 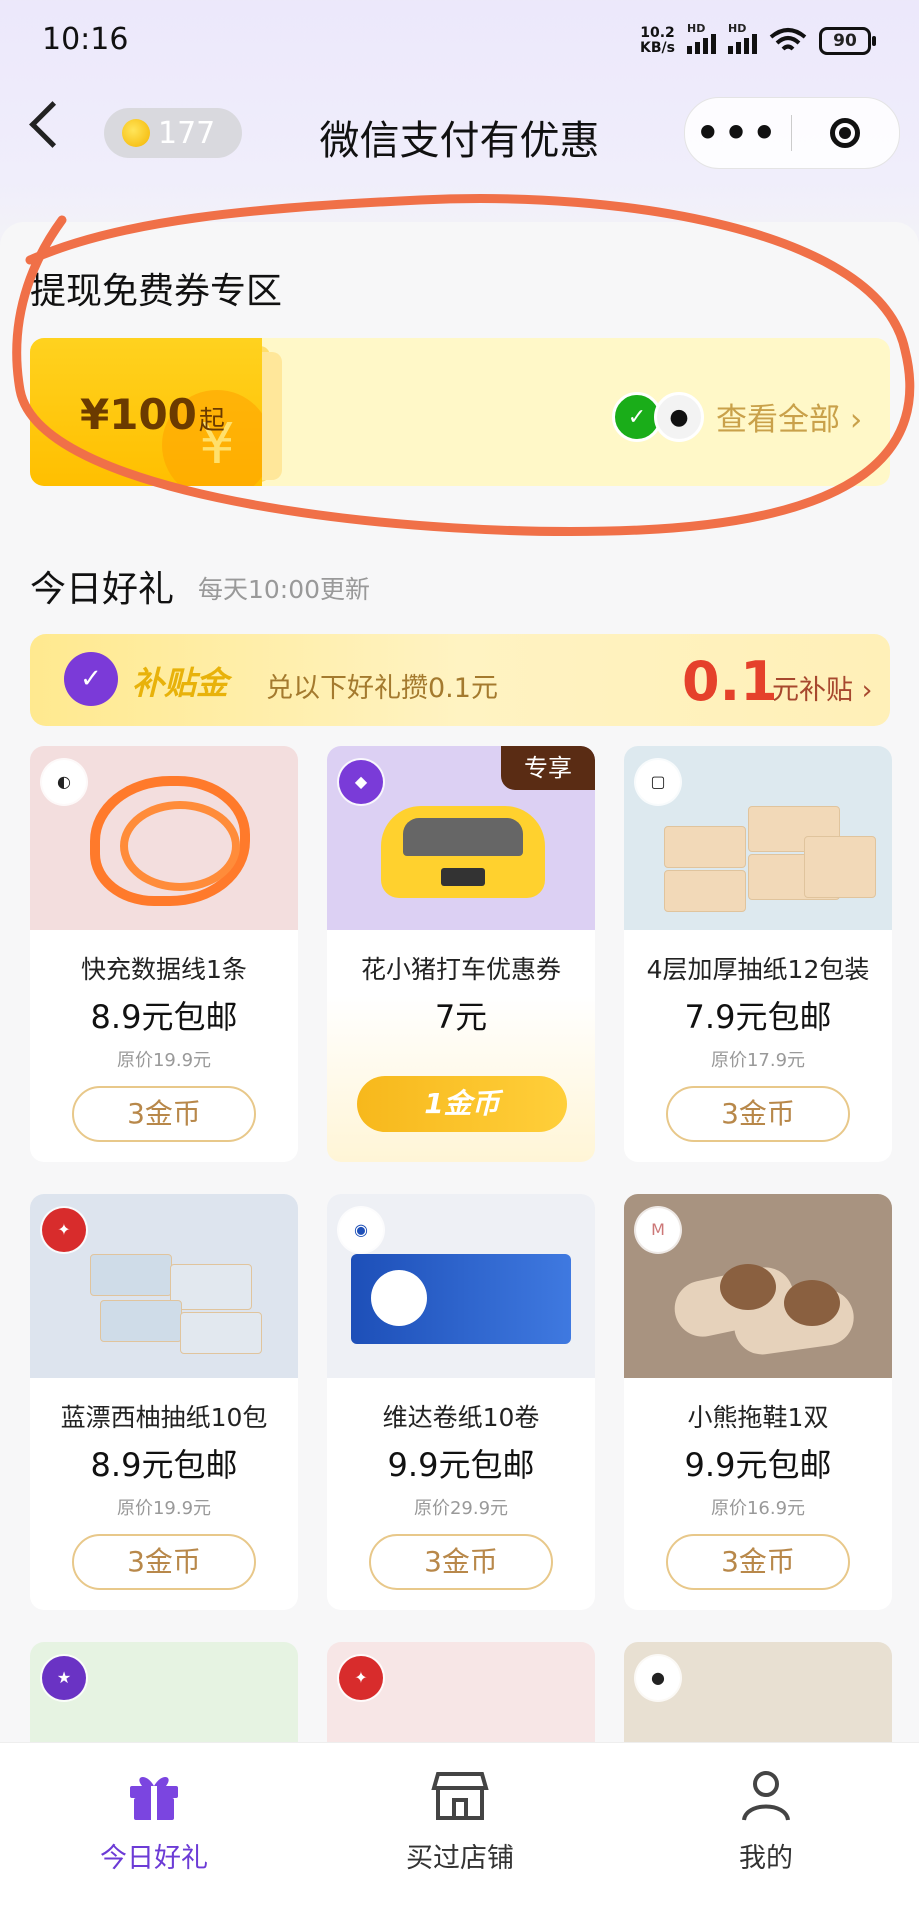 I want to click on product-name: 小熊拖鞋1双, so click(x=758, y=1417).